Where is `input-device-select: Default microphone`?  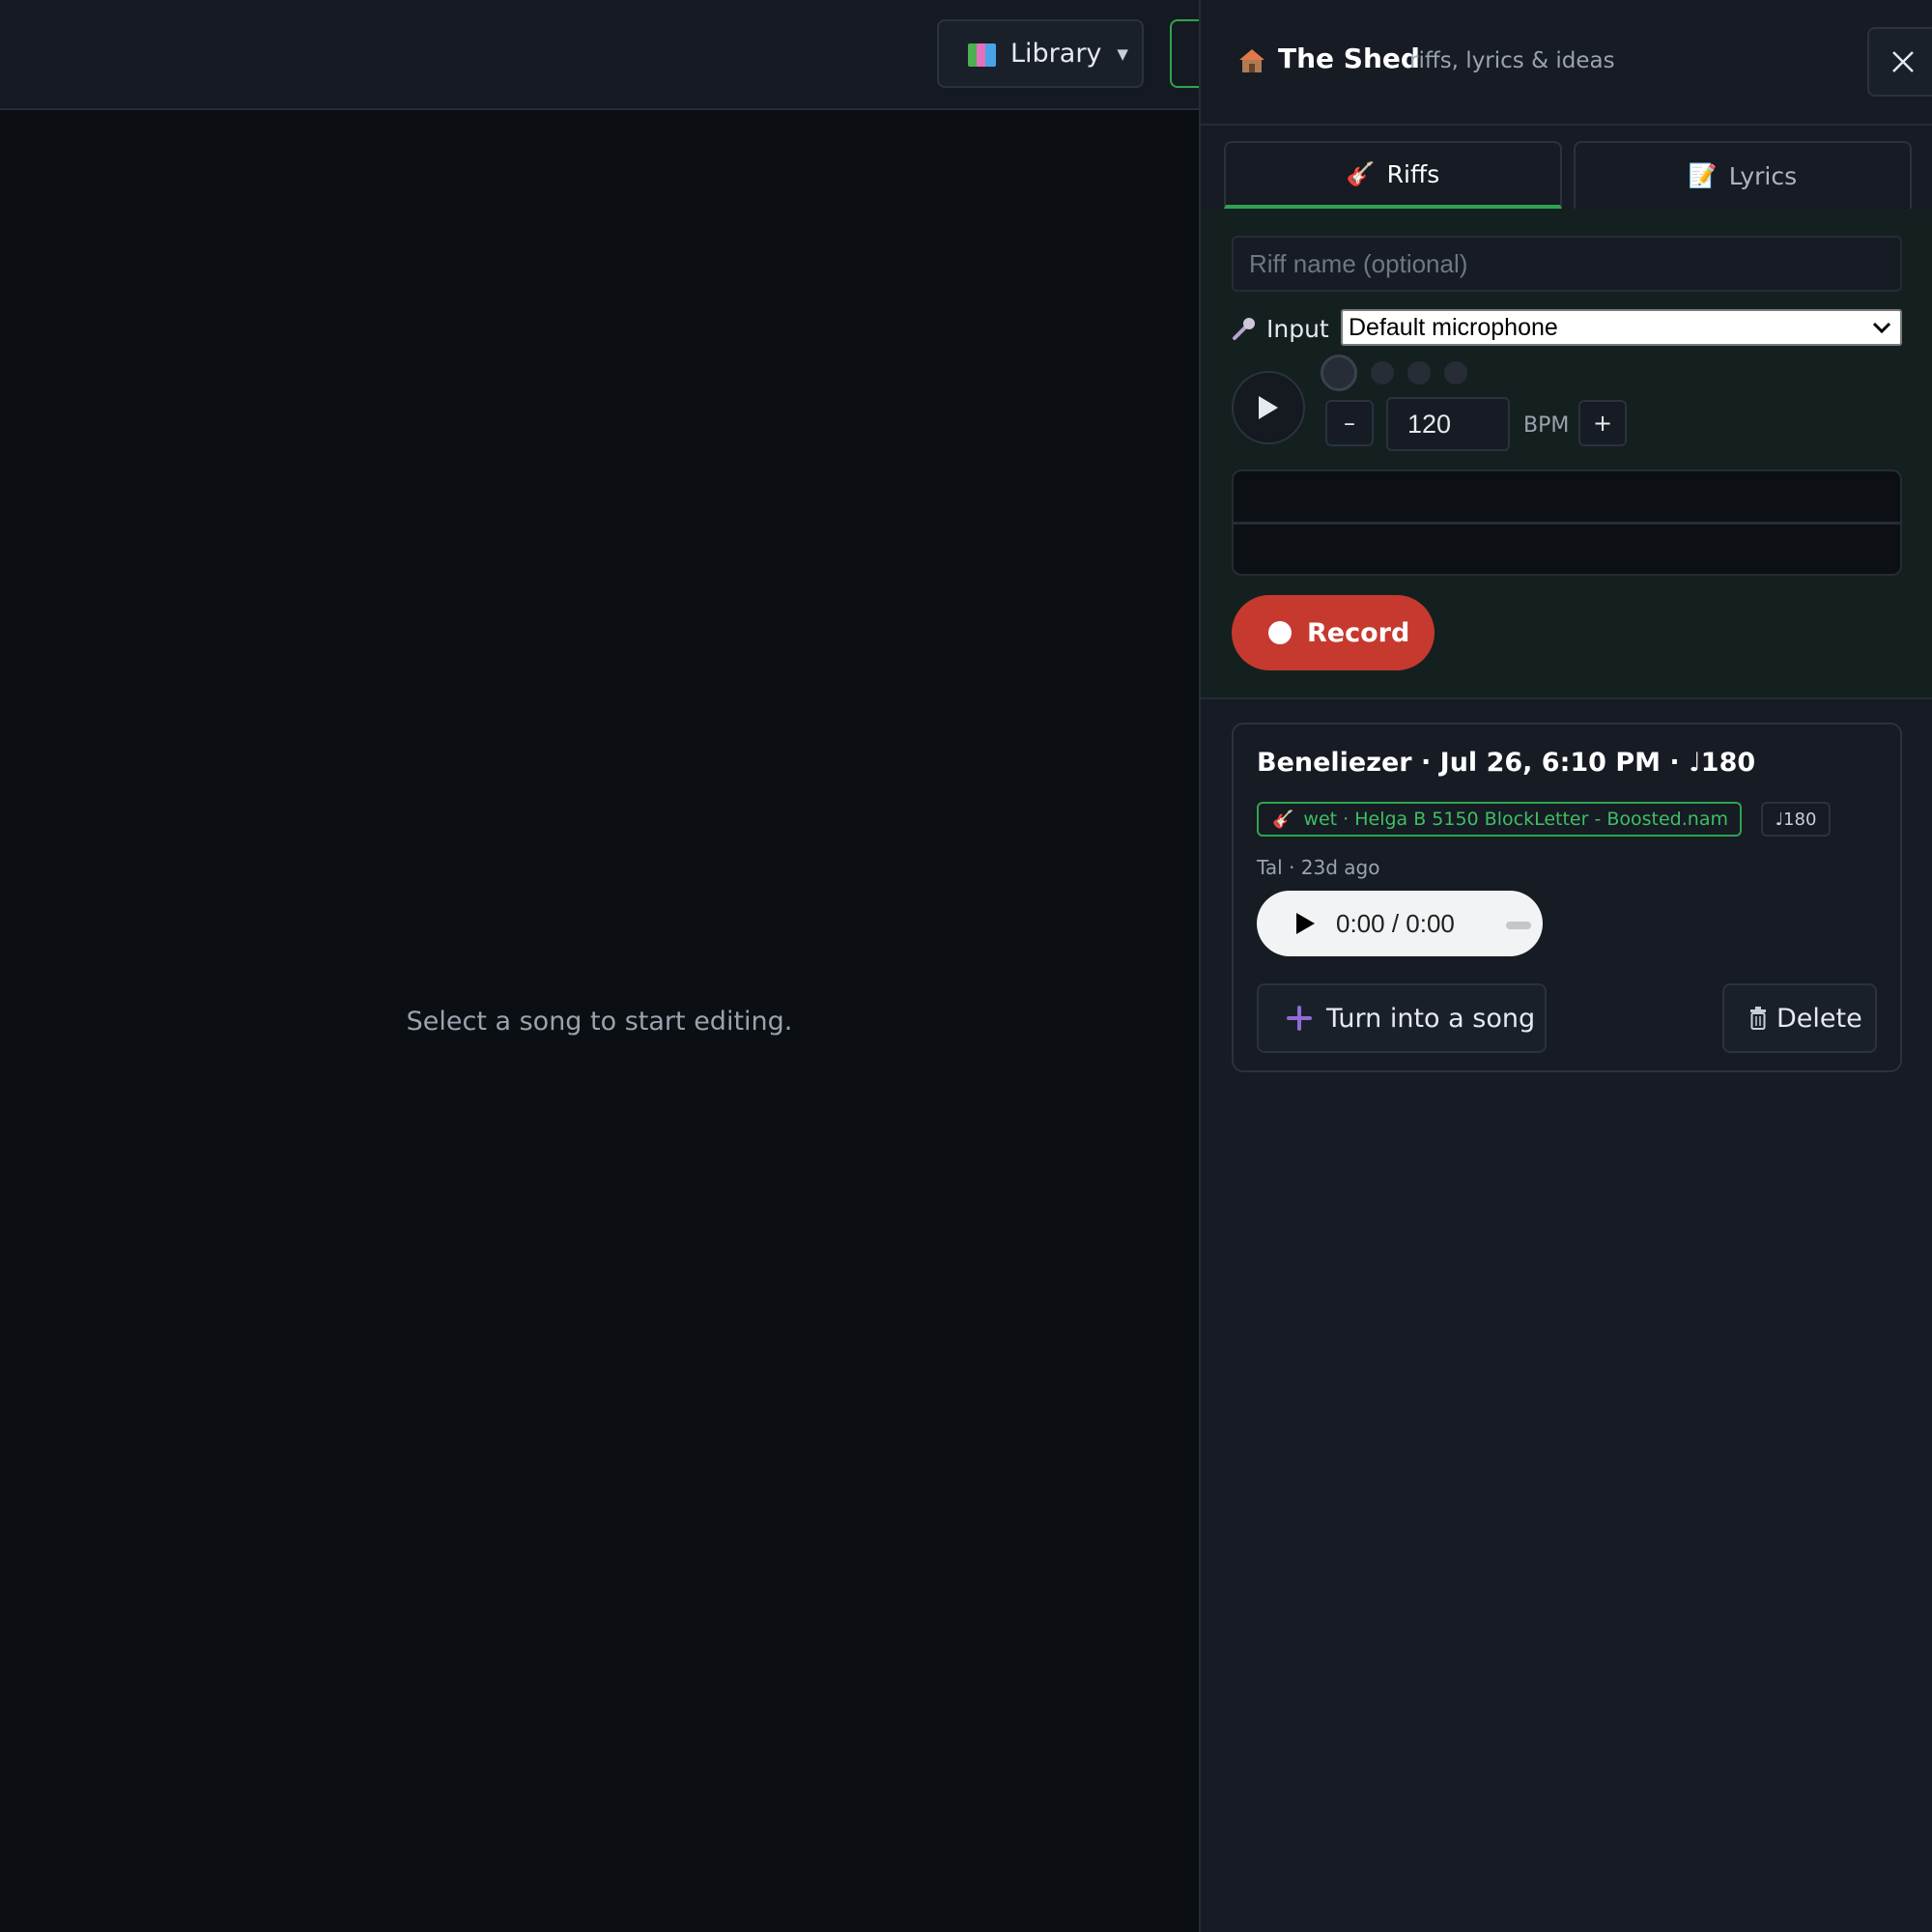
input-device-select: Default microphone is located at coordinates (1621, 327).